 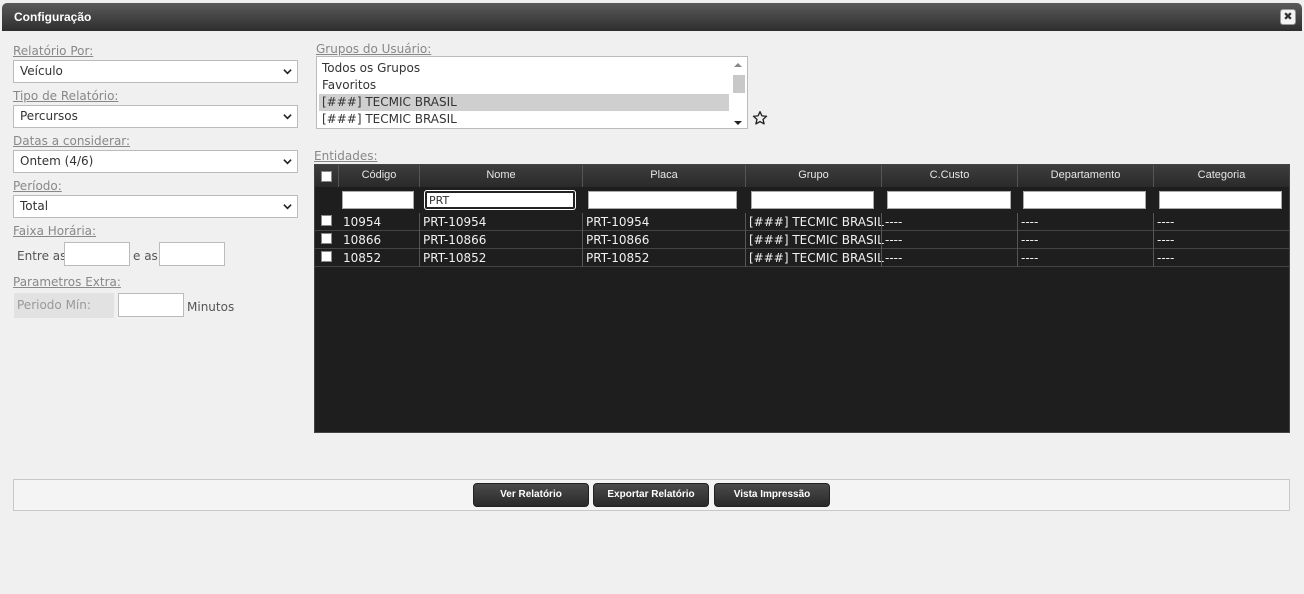 What do you see at coordinates (374, 49) in the screenshot?
I see `grupos-label: Grupos do Usuário:` at bounding box center [374, 49].